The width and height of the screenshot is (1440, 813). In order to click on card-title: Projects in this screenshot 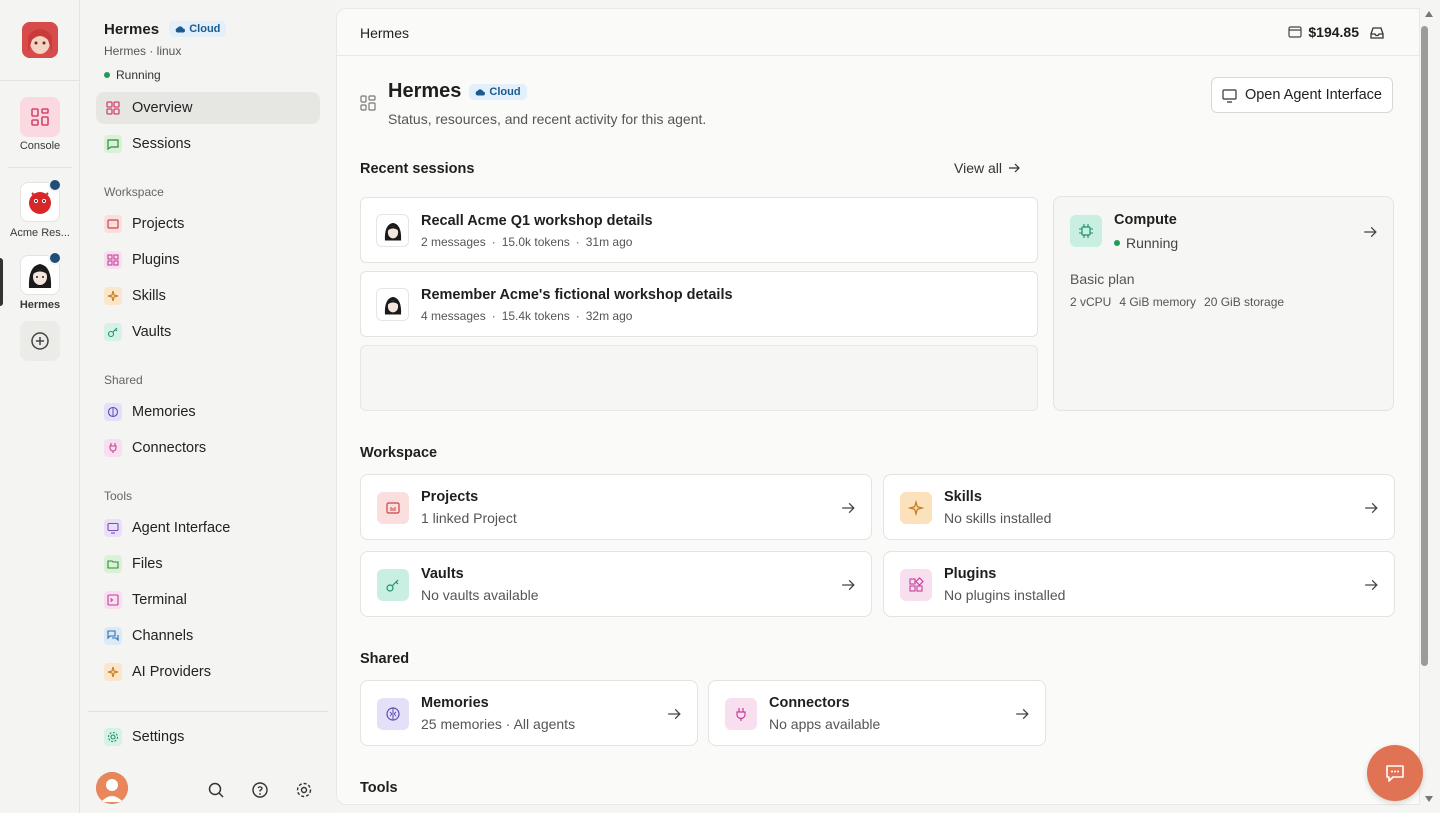, I will do `click(450, 497)`.